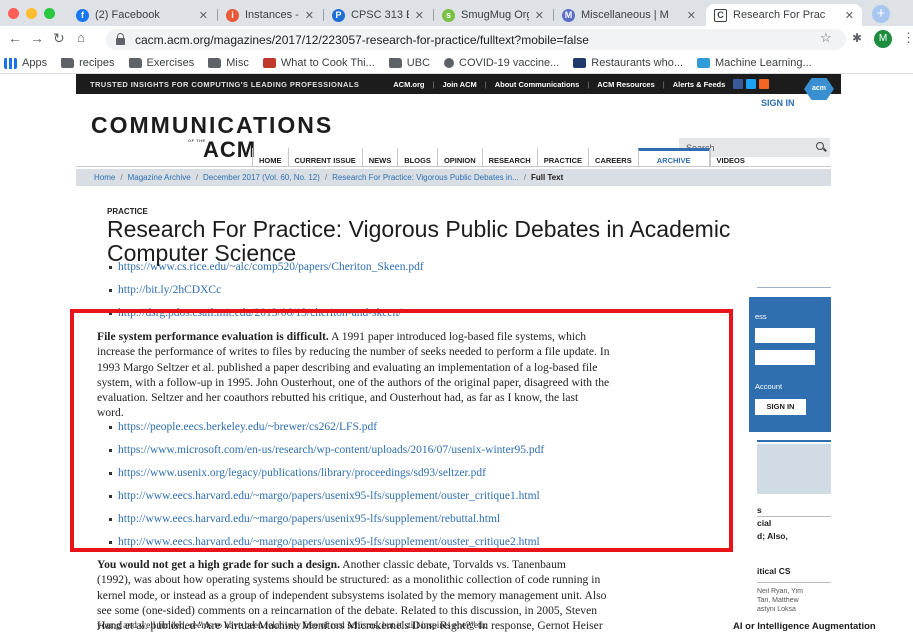  Describe the element at coordinates (673, 157) in the screenshot. I see `nav-archive: ARCHIVE` at that location.